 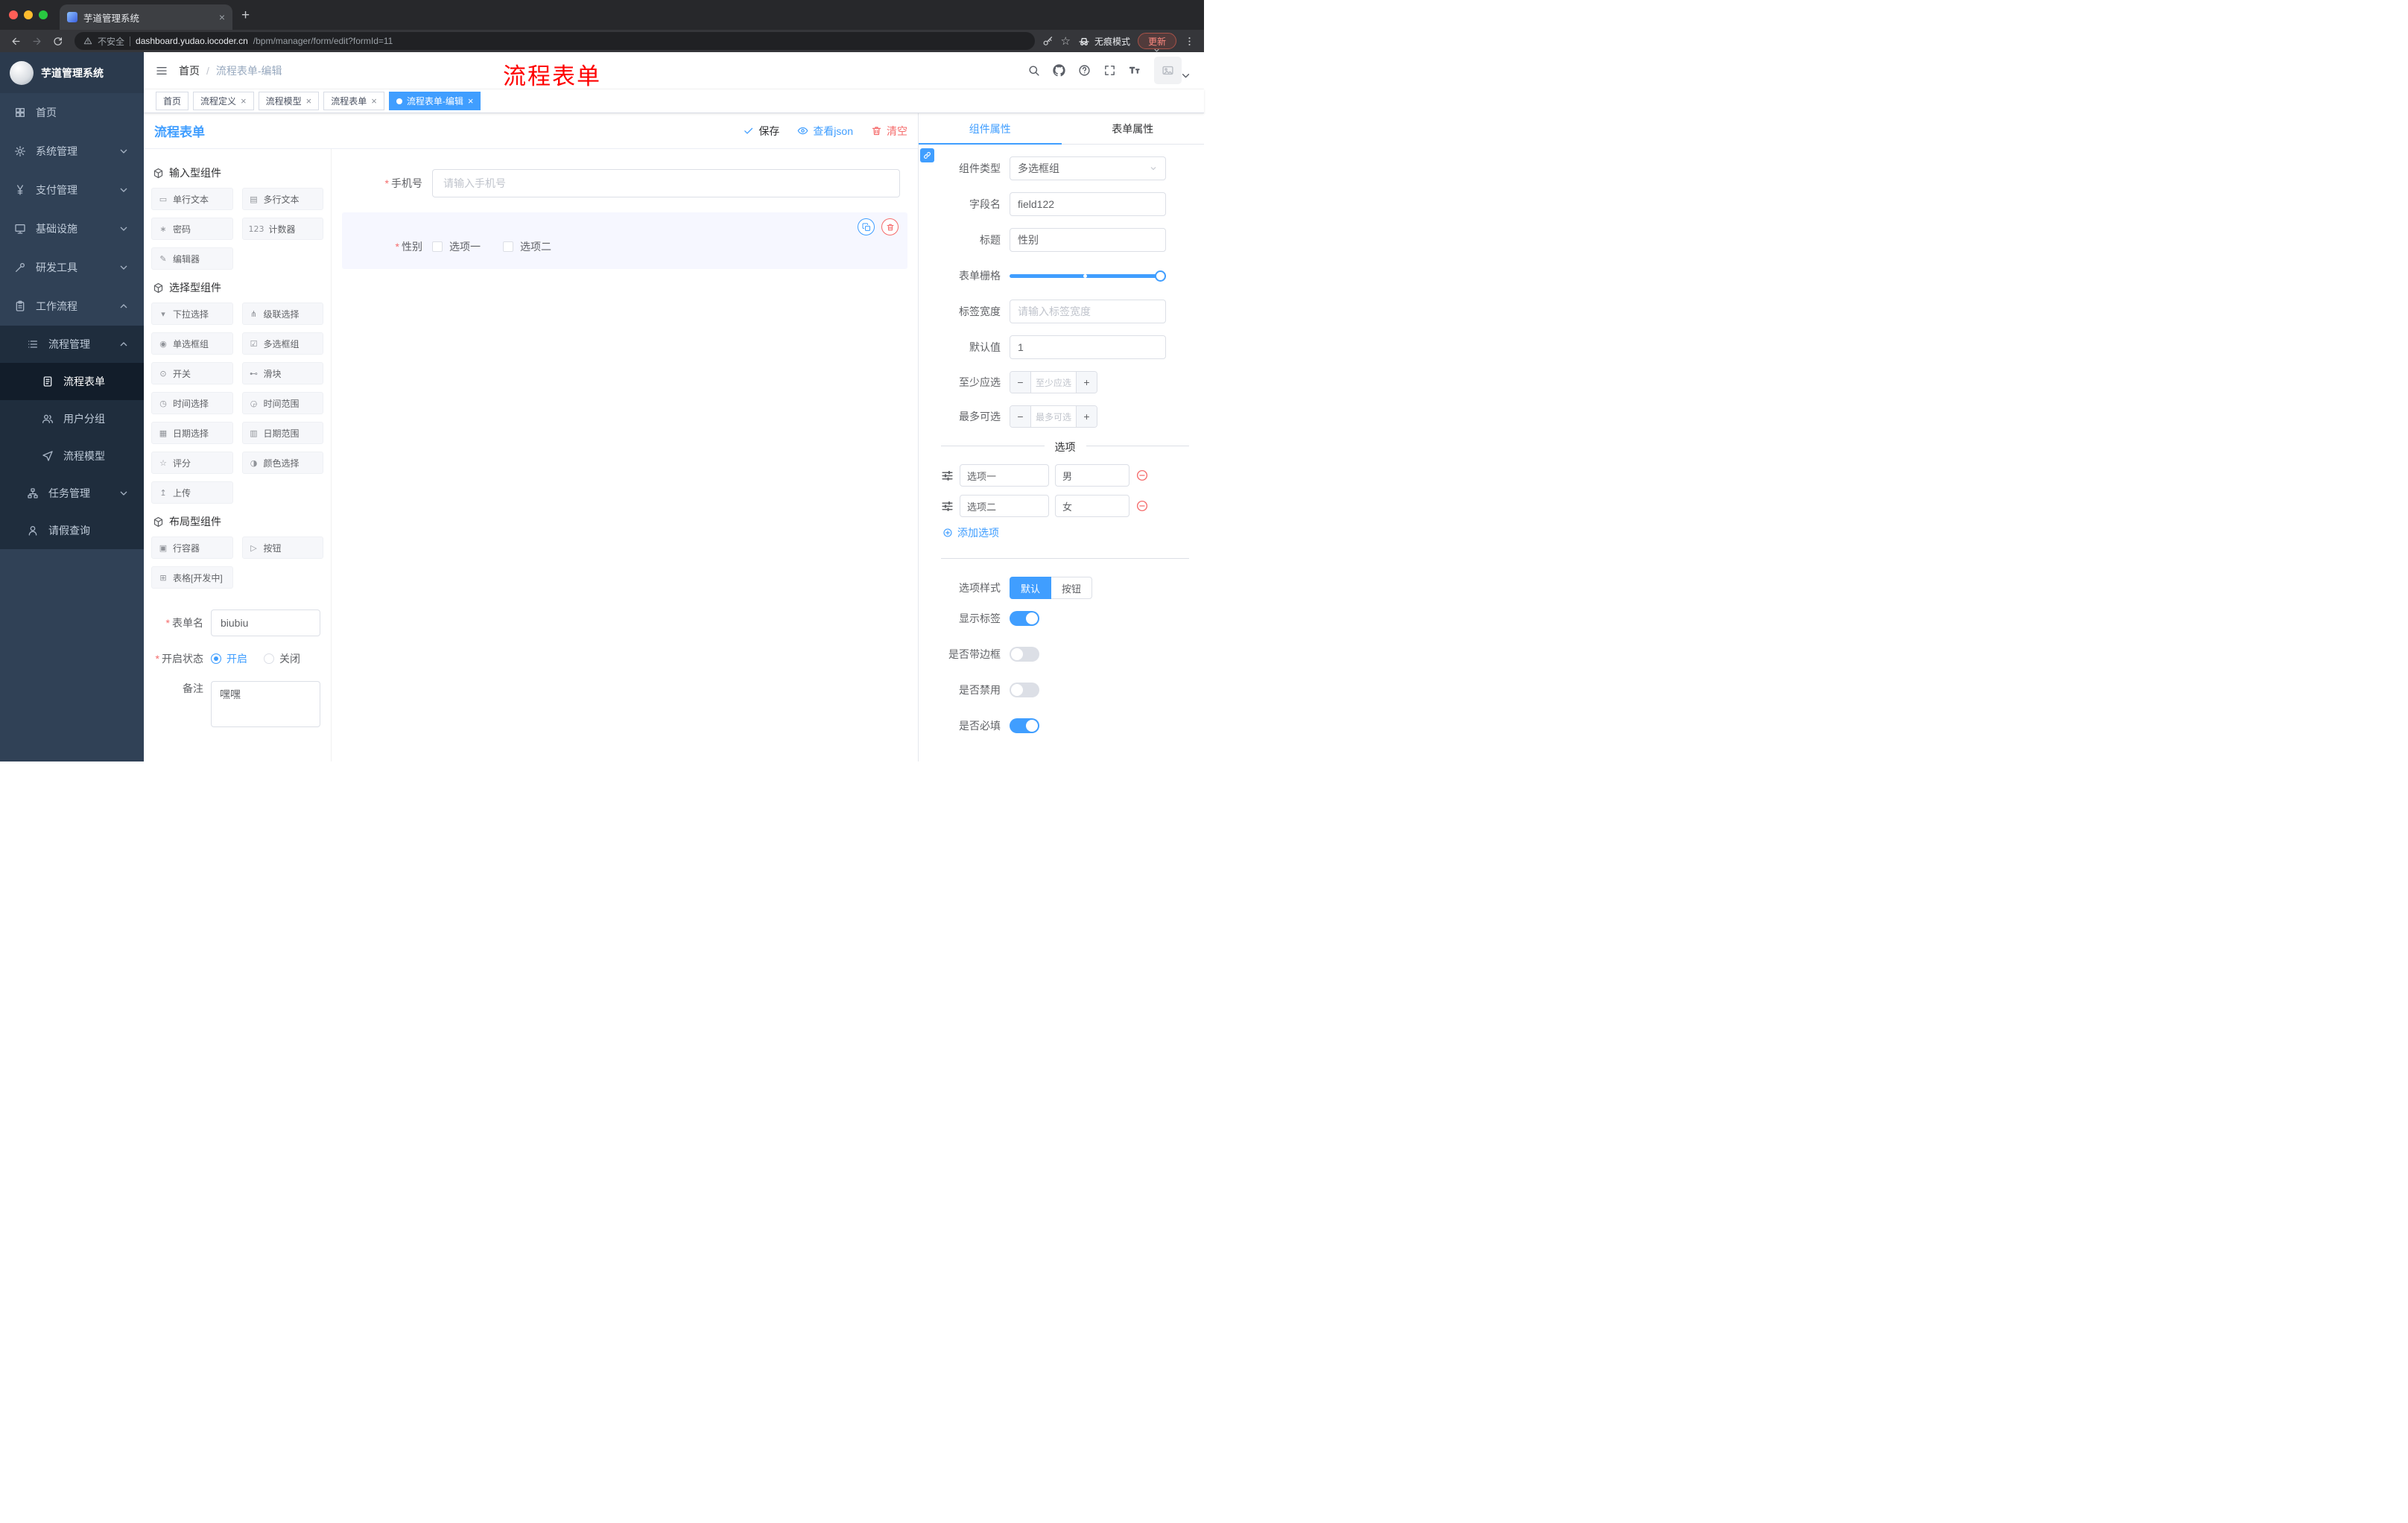 I want to click on component-item: ⊞ 表格[开发中], so click(x=192, y=578).